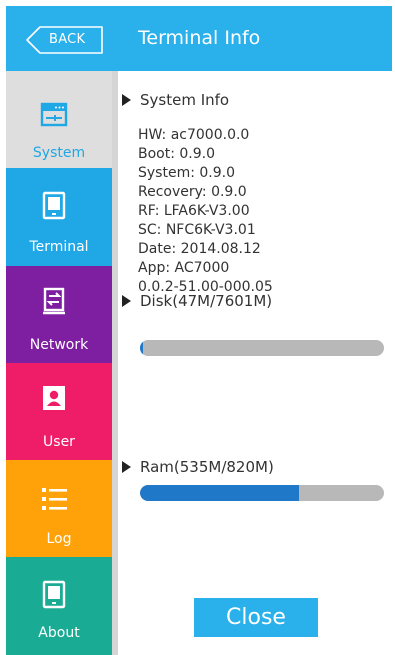 The image size is (395, 655). Describe the element at coordinates (59, 247) in the screenshot. I see `sidebar-item-label: Terminal` at that location.